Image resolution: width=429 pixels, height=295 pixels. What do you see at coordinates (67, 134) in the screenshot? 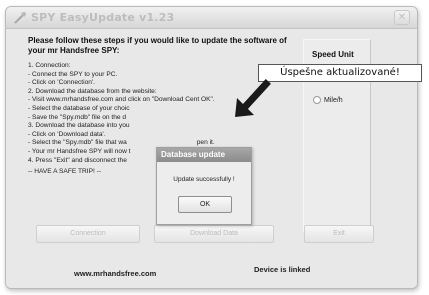
I see `step-line: - Click on 'Download data'.` at bounding box center [67, 134].